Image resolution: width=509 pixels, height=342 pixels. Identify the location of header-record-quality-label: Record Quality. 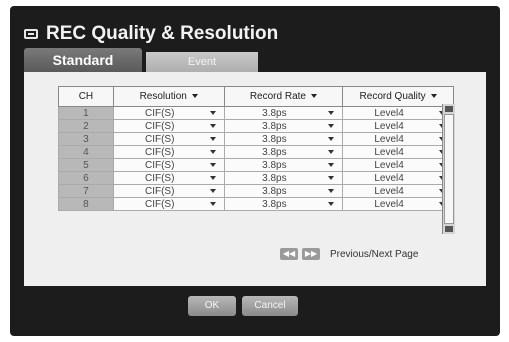
(392, 96).